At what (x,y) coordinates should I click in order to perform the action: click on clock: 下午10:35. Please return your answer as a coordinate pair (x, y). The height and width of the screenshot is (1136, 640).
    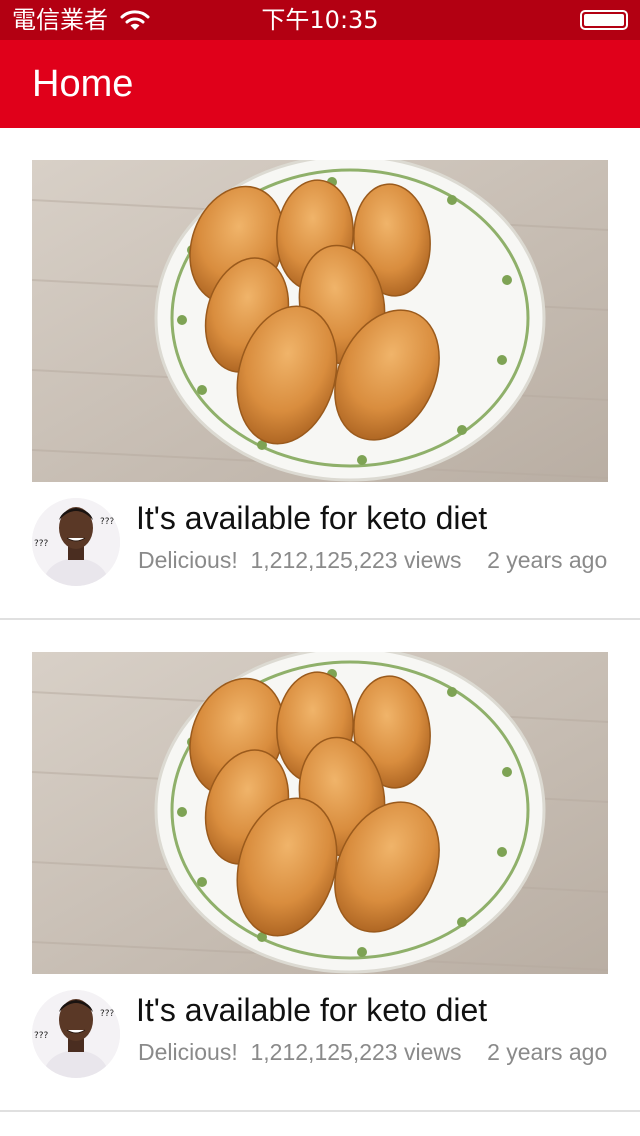
    Looking at the image, I should click on (320, 20).